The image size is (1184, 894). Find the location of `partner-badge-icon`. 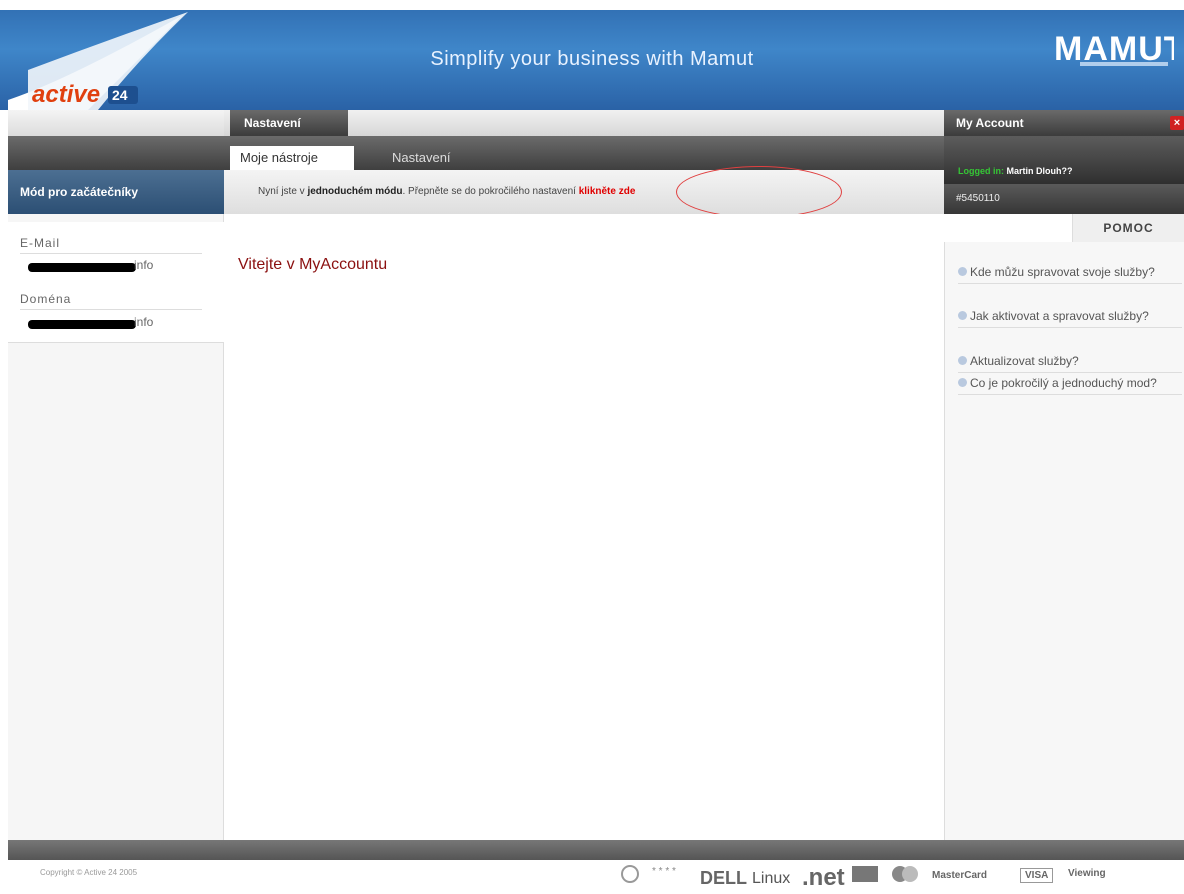

partner-badge-icon is located at coordinates (630, 874).